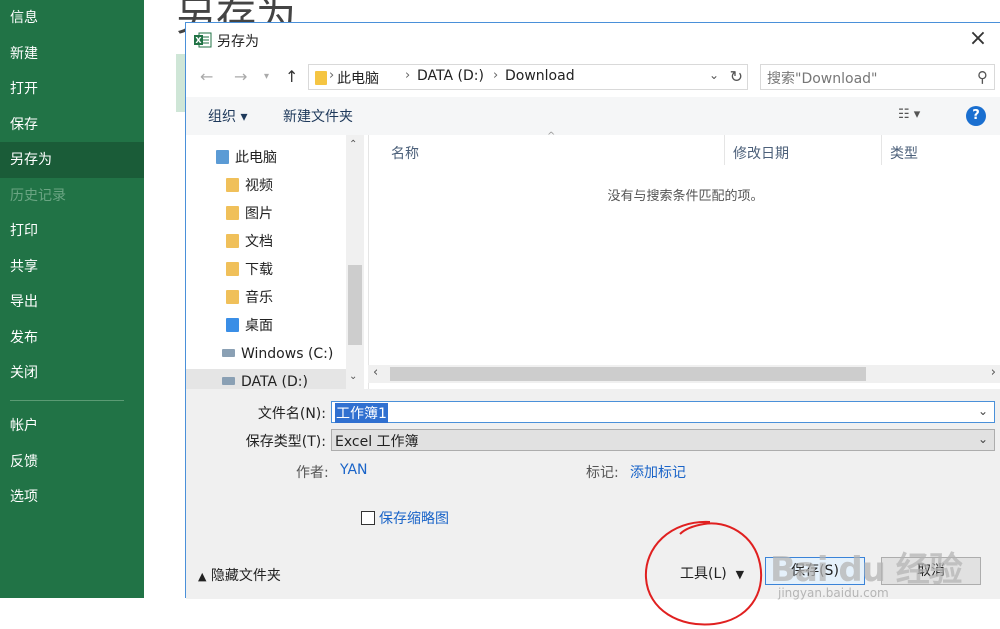 This screenshot has width=1000, height=629. Describe the element at coordinates (358, 78) in the screenshot. I see `breadcrumb-this-pc: 此电脑` at that location.